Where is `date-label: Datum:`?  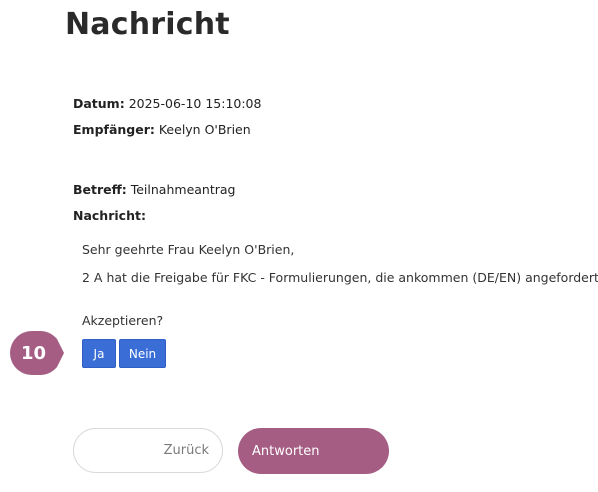
date-label: Datum: is located at coordinates (99, 103).